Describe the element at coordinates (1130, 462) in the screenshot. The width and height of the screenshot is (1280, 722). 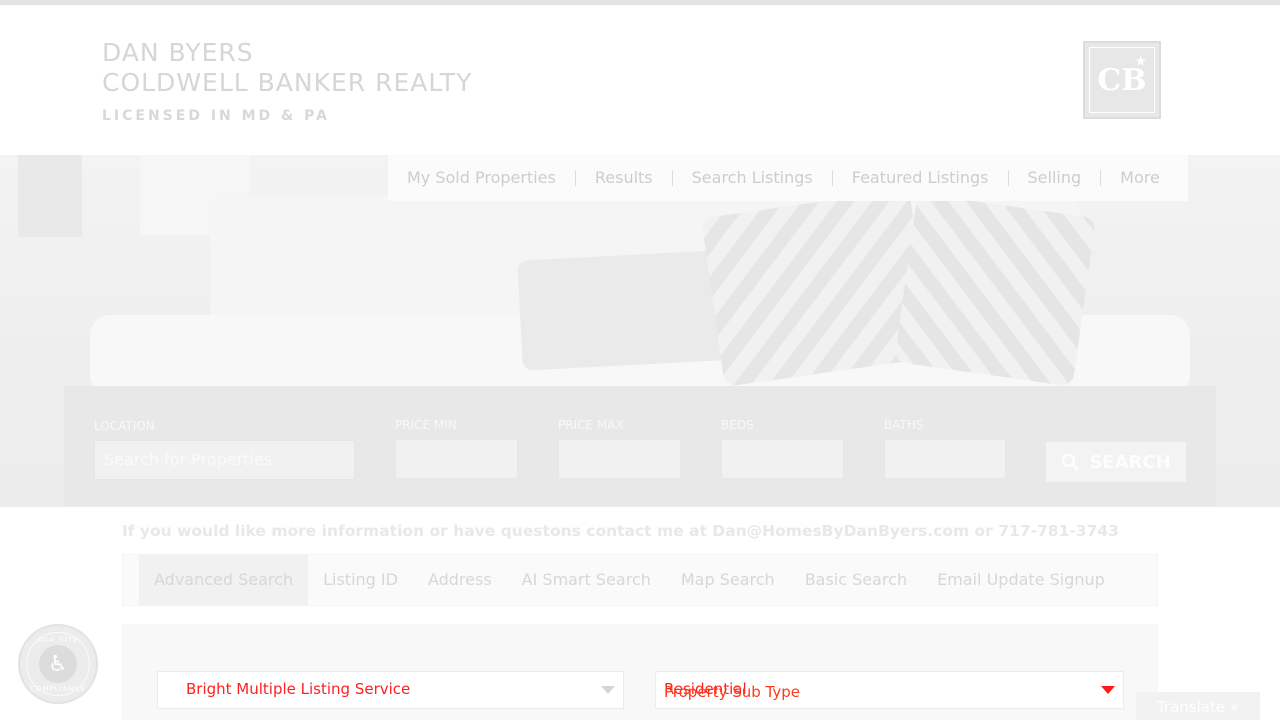
I see `search-button-label: SEARCH` at that location.